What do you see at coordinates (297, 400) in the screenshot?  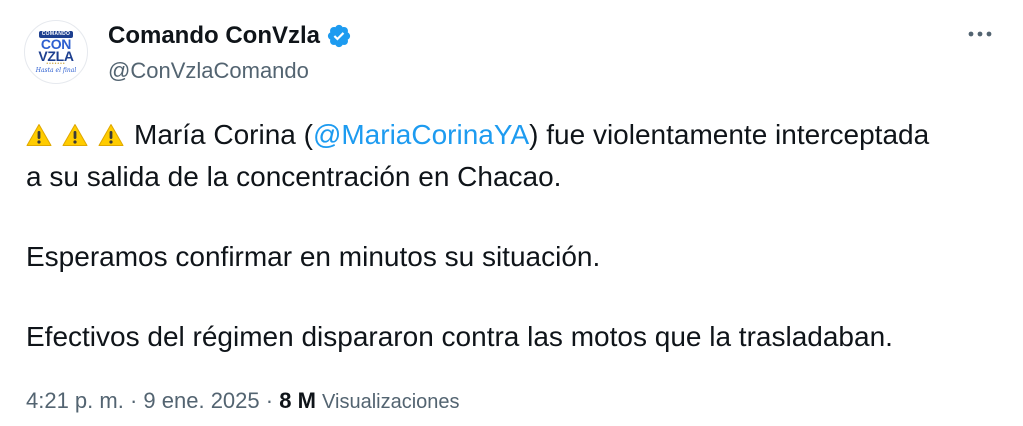 I see `views-count: 8 M` at bounding box center [297, 400].